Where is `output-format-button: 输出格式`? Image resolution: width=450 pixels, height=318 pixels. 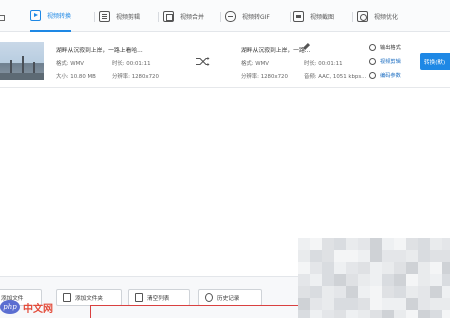 output-format-button: 输出格式 is located at coordinates (385, 47).